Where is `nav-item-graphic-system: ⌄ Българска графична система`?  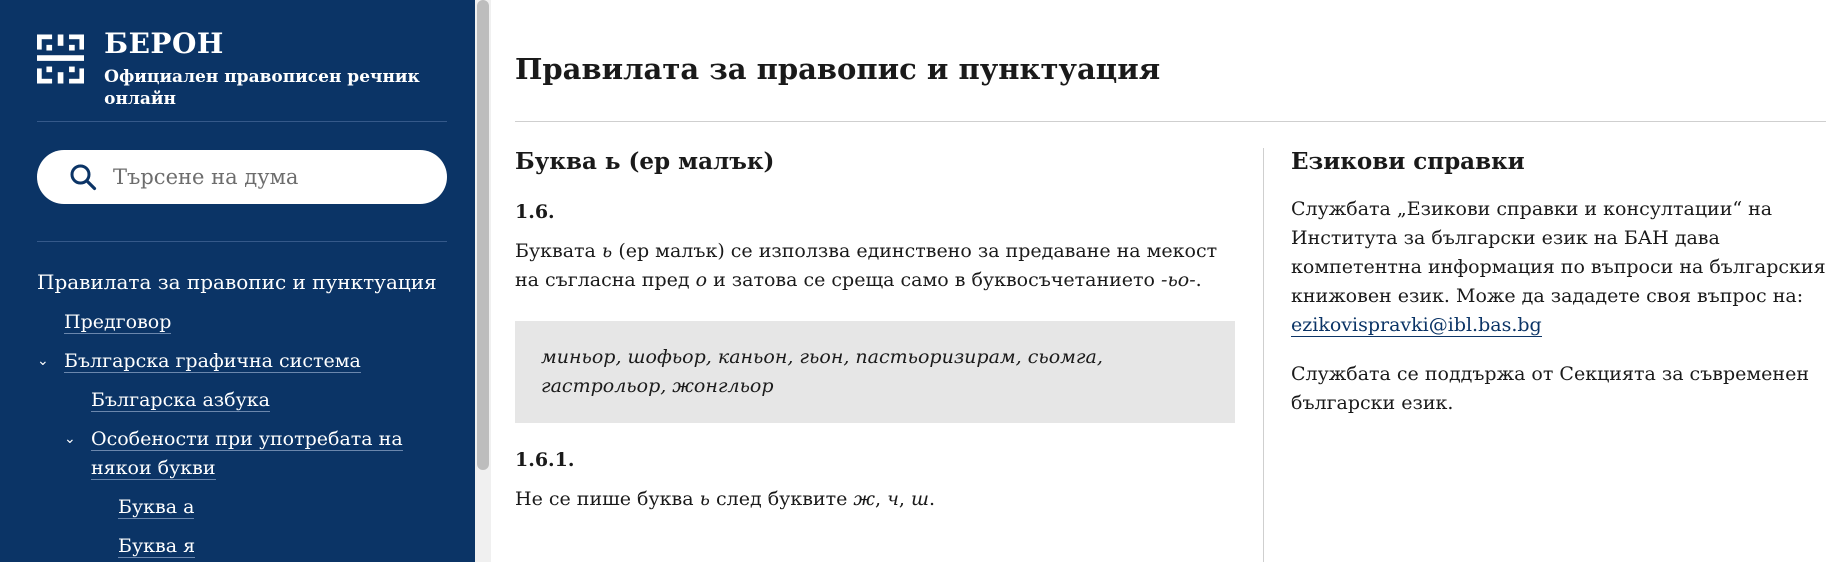 nav-item-graphic-system: ⌄ Българска графична система is located at coordinates (247, 361).